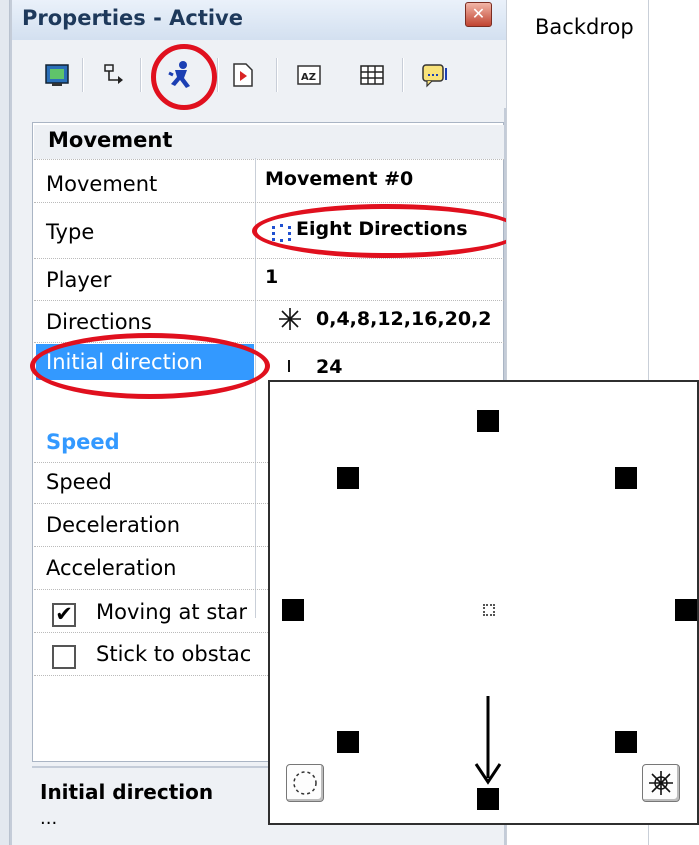 This screenshot has width=699, height=845. Describe the element at coordinates (79, 482) in the screenshot. I see `row-label-speed: Speed` at that location.